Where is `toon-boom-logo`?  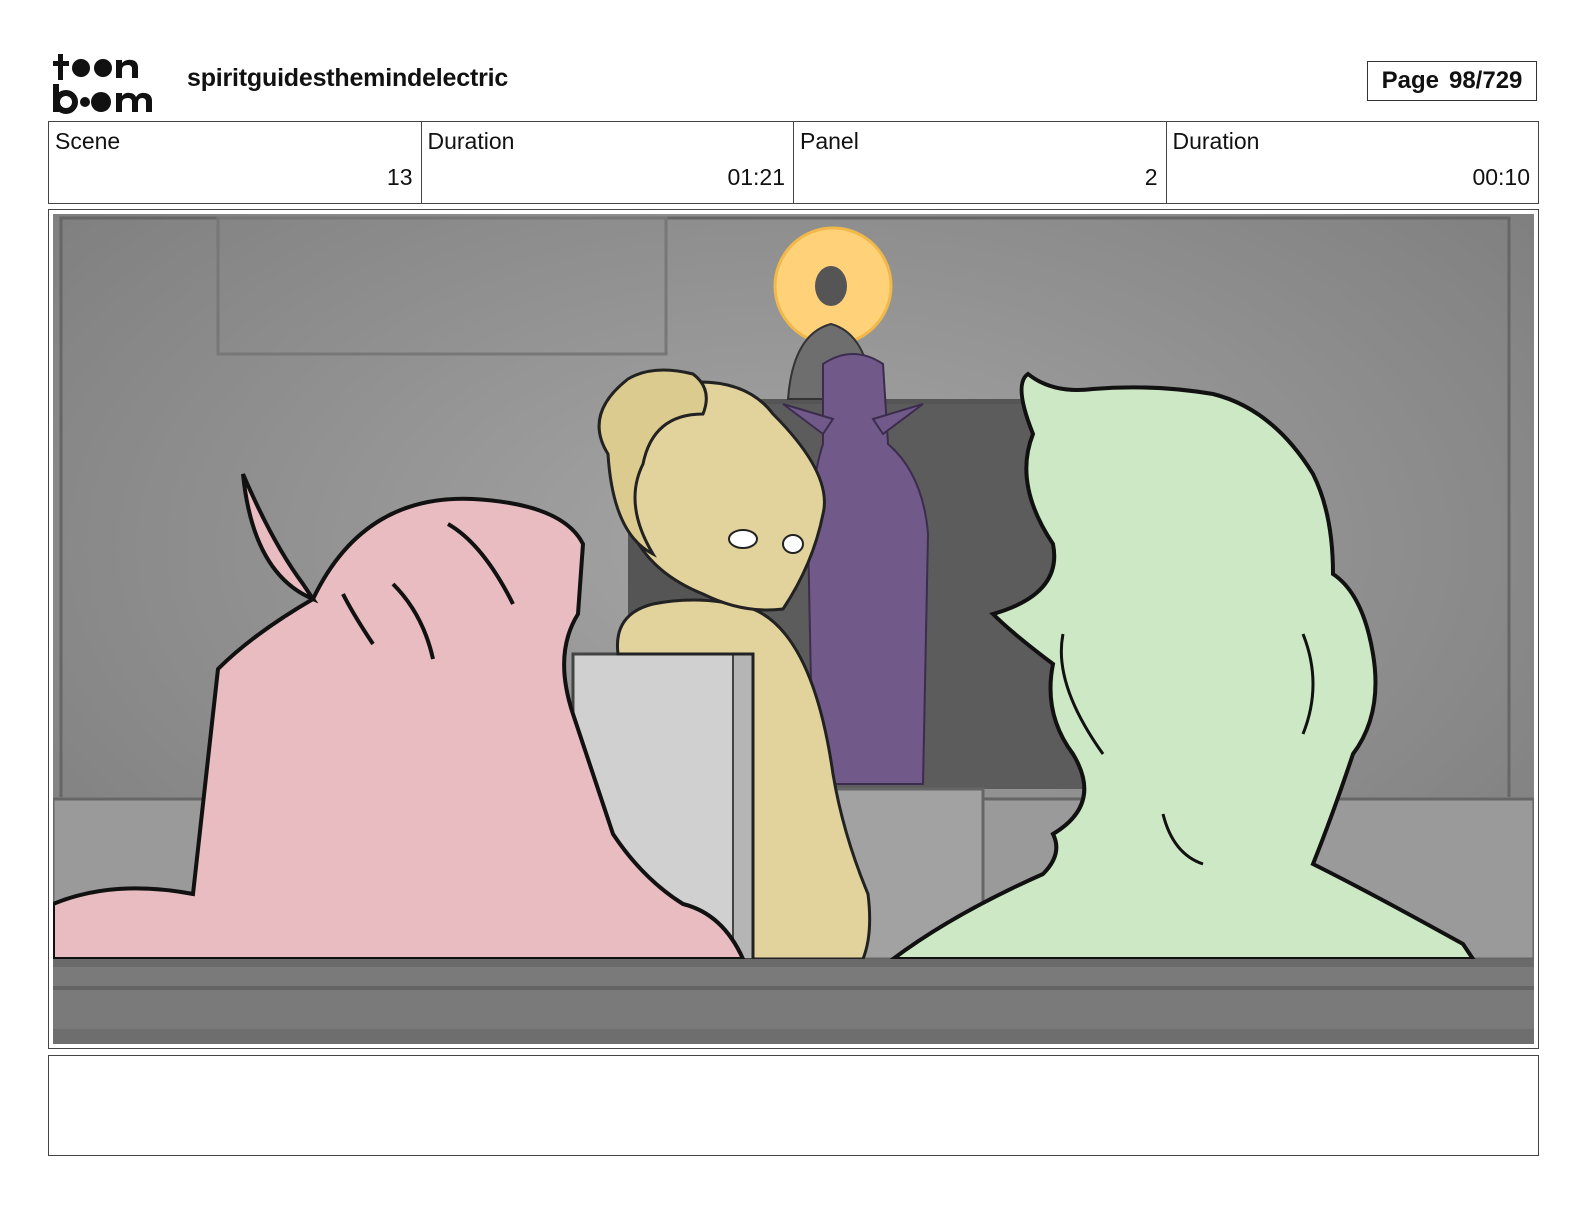 toon-boom-logo is located at coordinates (102, 84).